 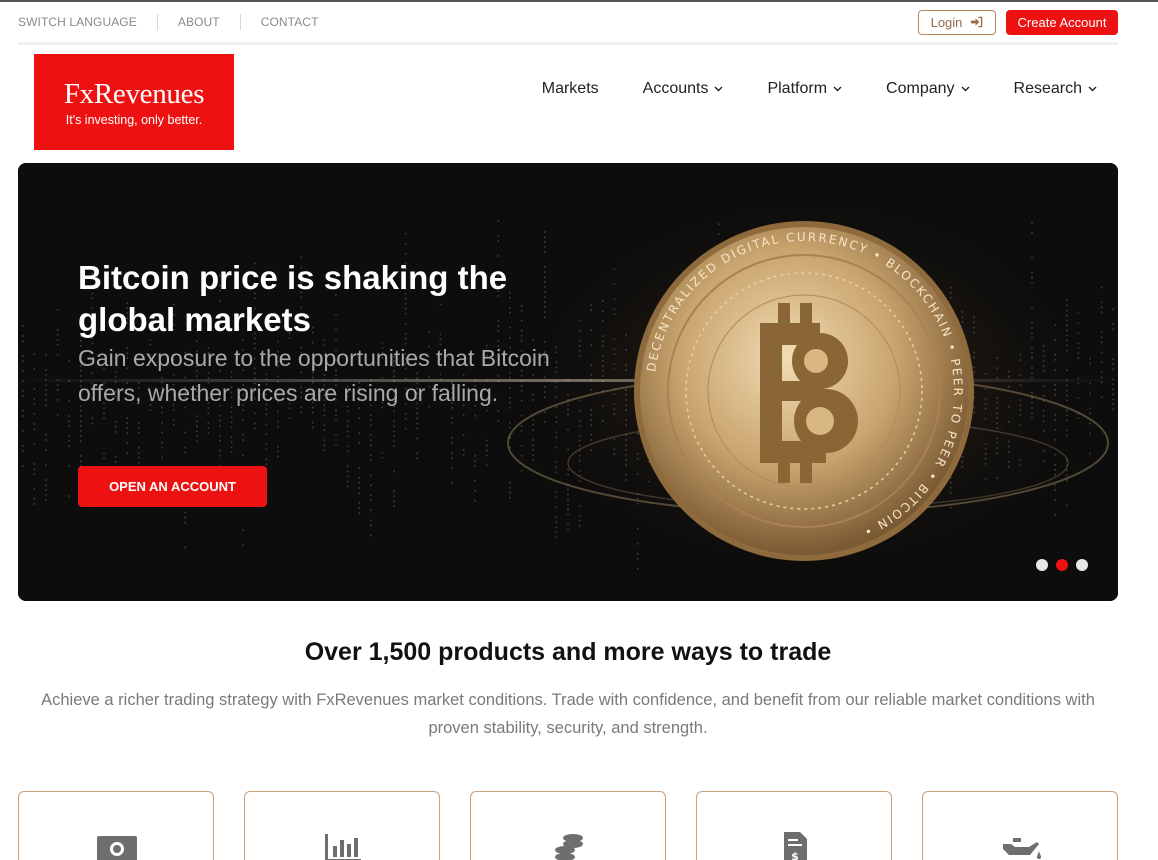 I want to click on product-card-energies, so click(x=1020, y=825).